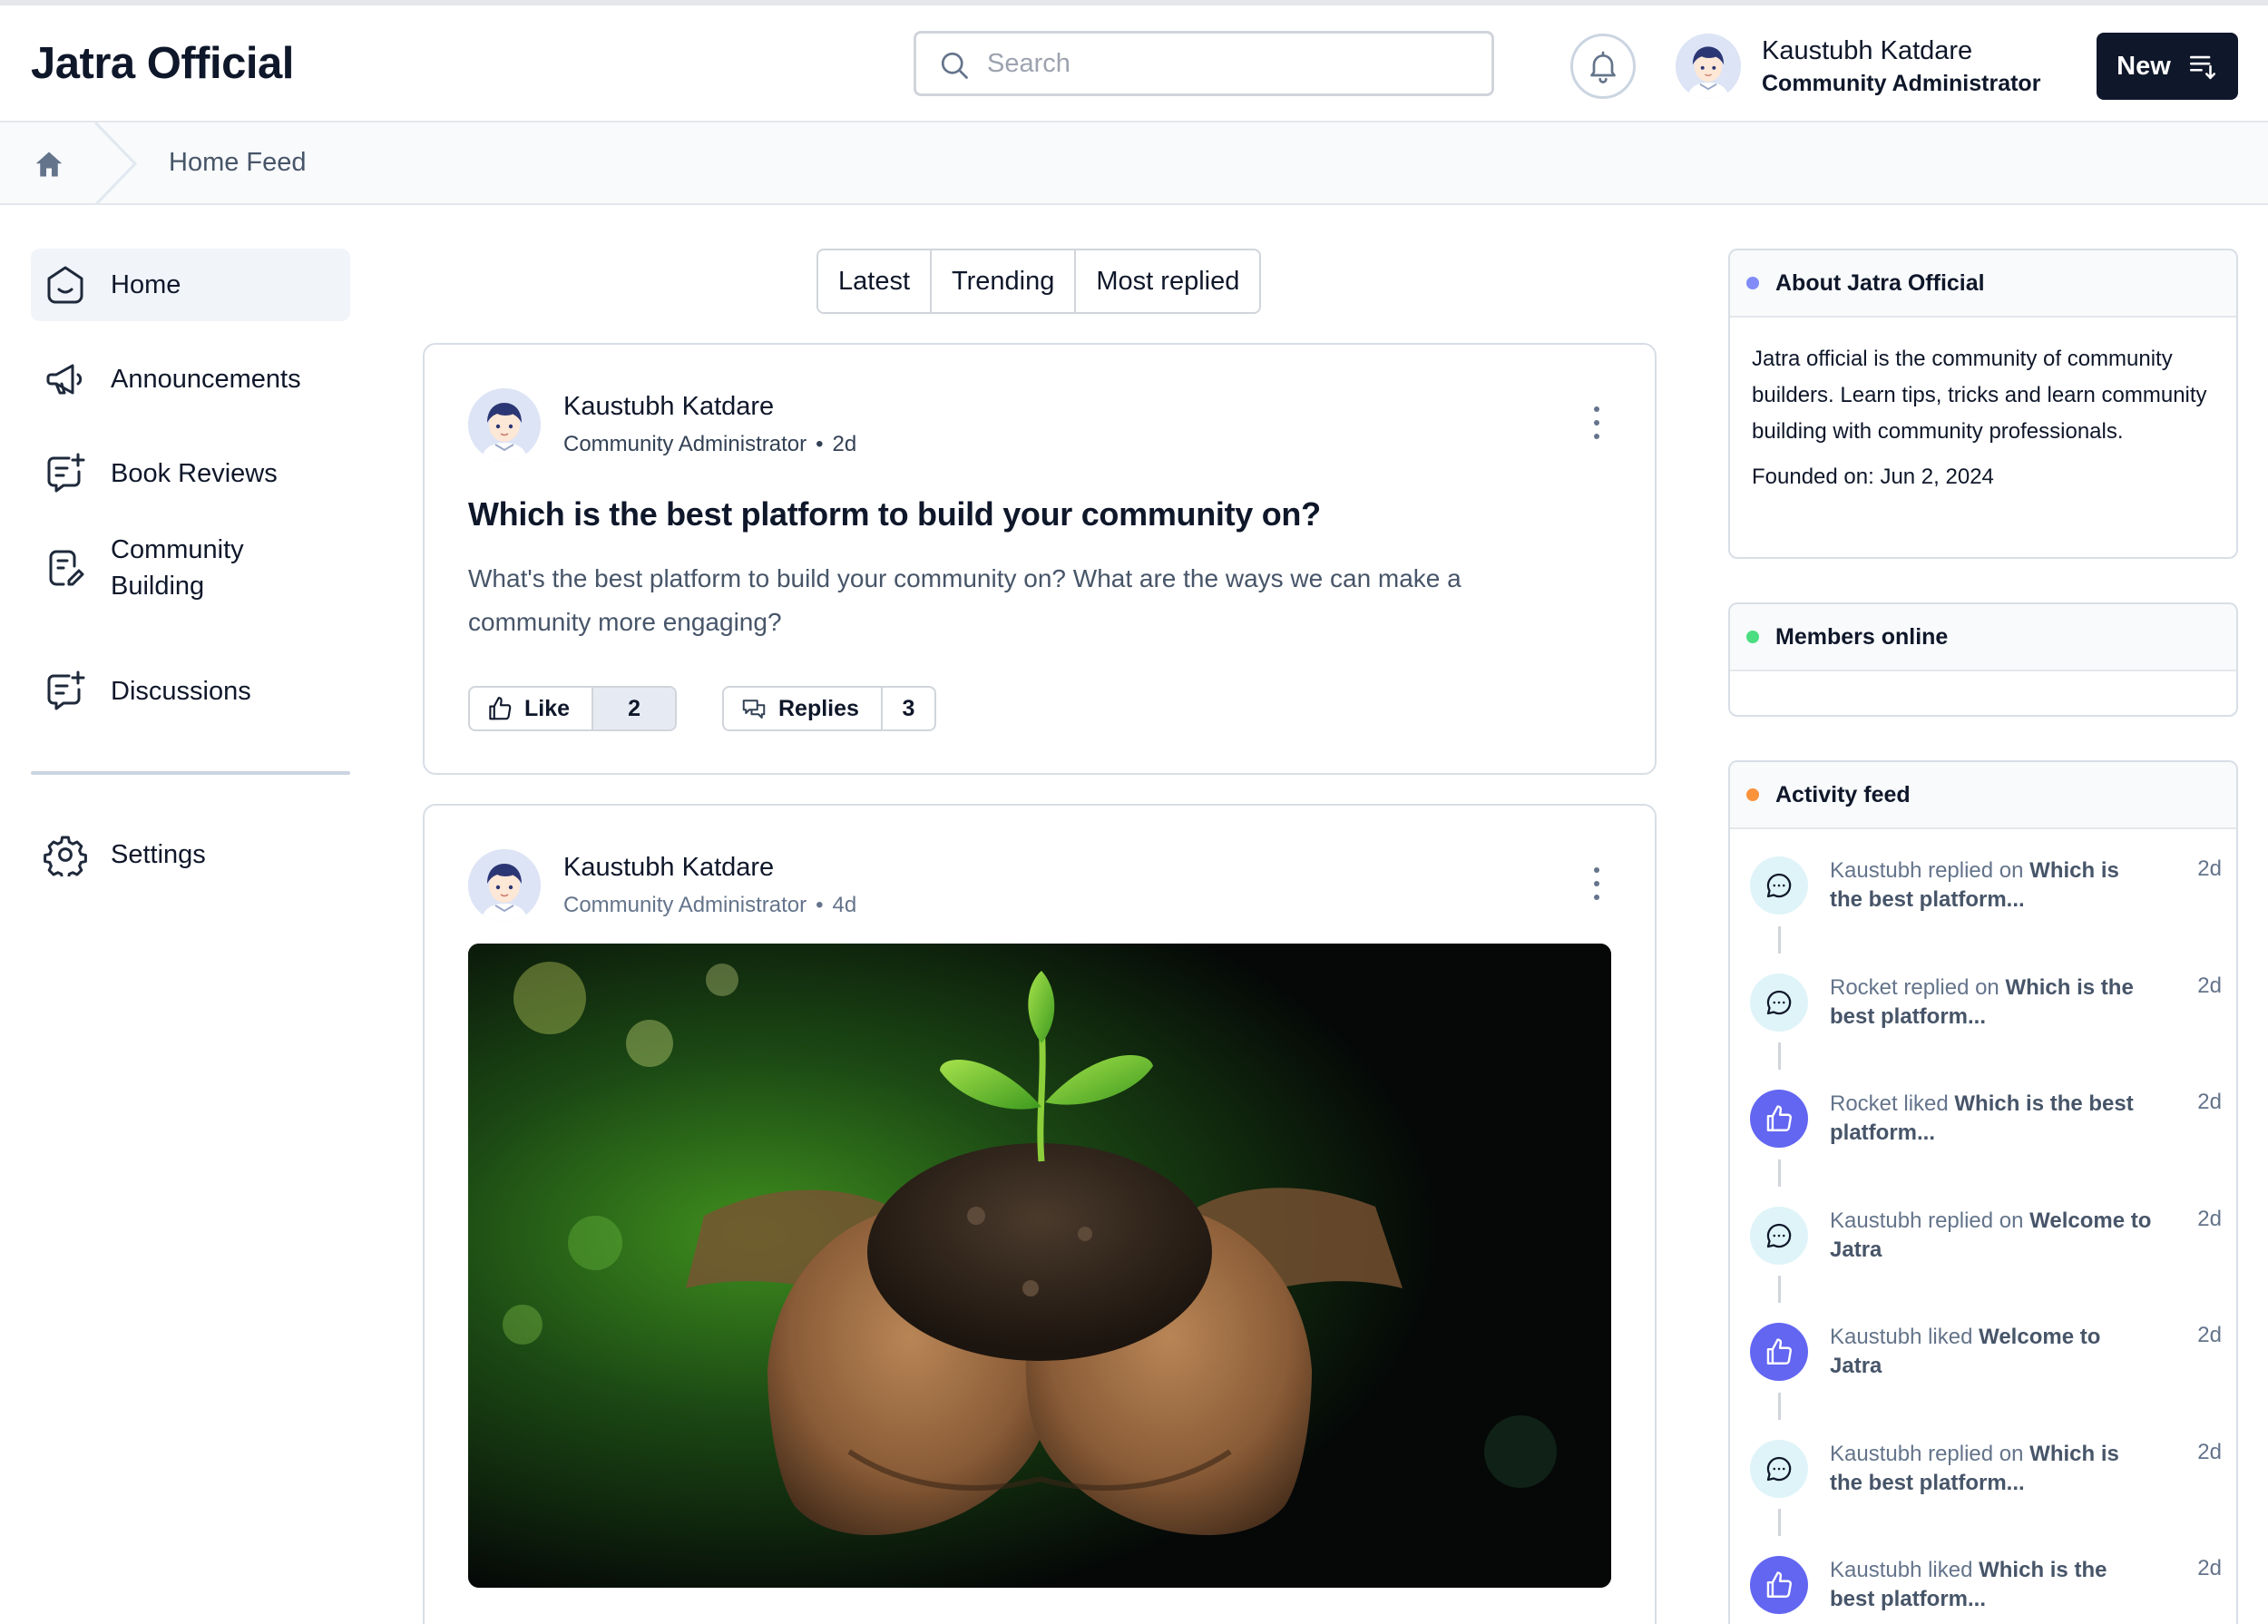 This screenshot has width=2268, height=1624. Describe the element at coordinates (754, 709) in the screenshot. I see `chat-bubbles-icon` at that location.